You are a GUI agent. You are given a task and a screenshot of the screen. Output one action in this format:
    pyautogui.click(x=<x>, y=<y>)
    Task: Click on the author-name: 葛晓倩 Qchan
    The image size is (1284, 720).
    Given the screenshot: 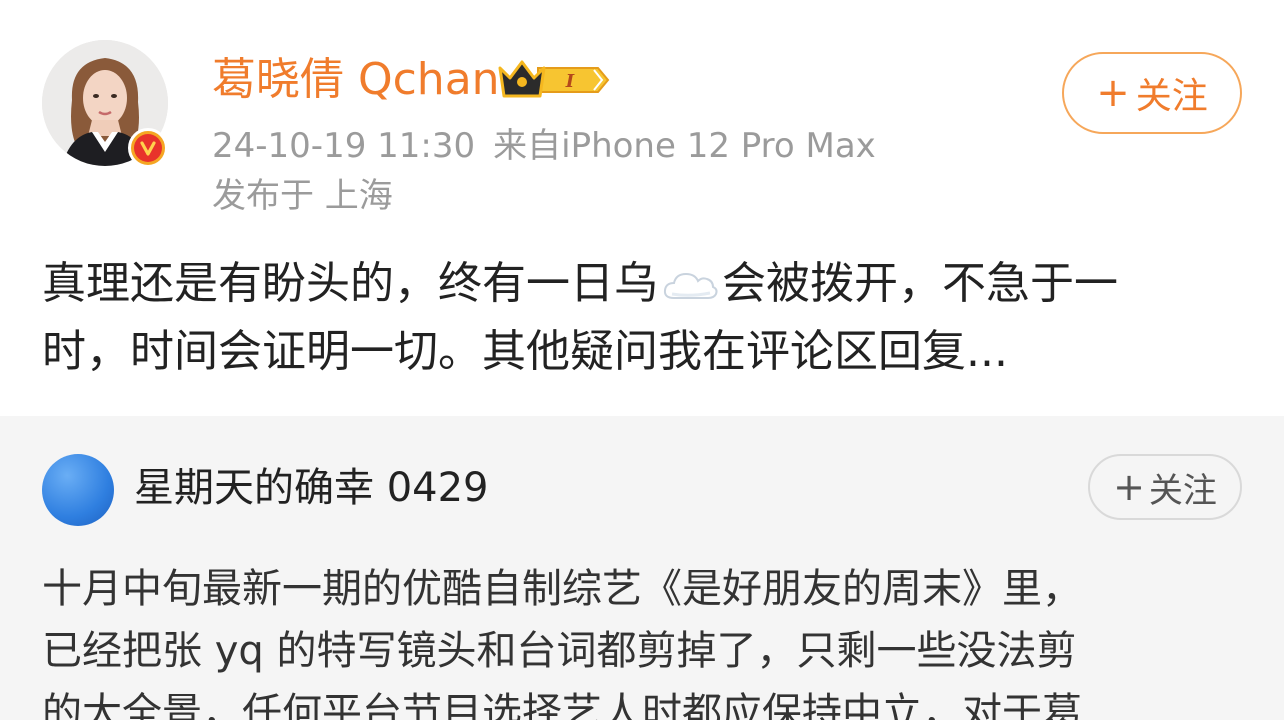 What is the action you would take?
    pyautogui.click(x=356, y=80)
    